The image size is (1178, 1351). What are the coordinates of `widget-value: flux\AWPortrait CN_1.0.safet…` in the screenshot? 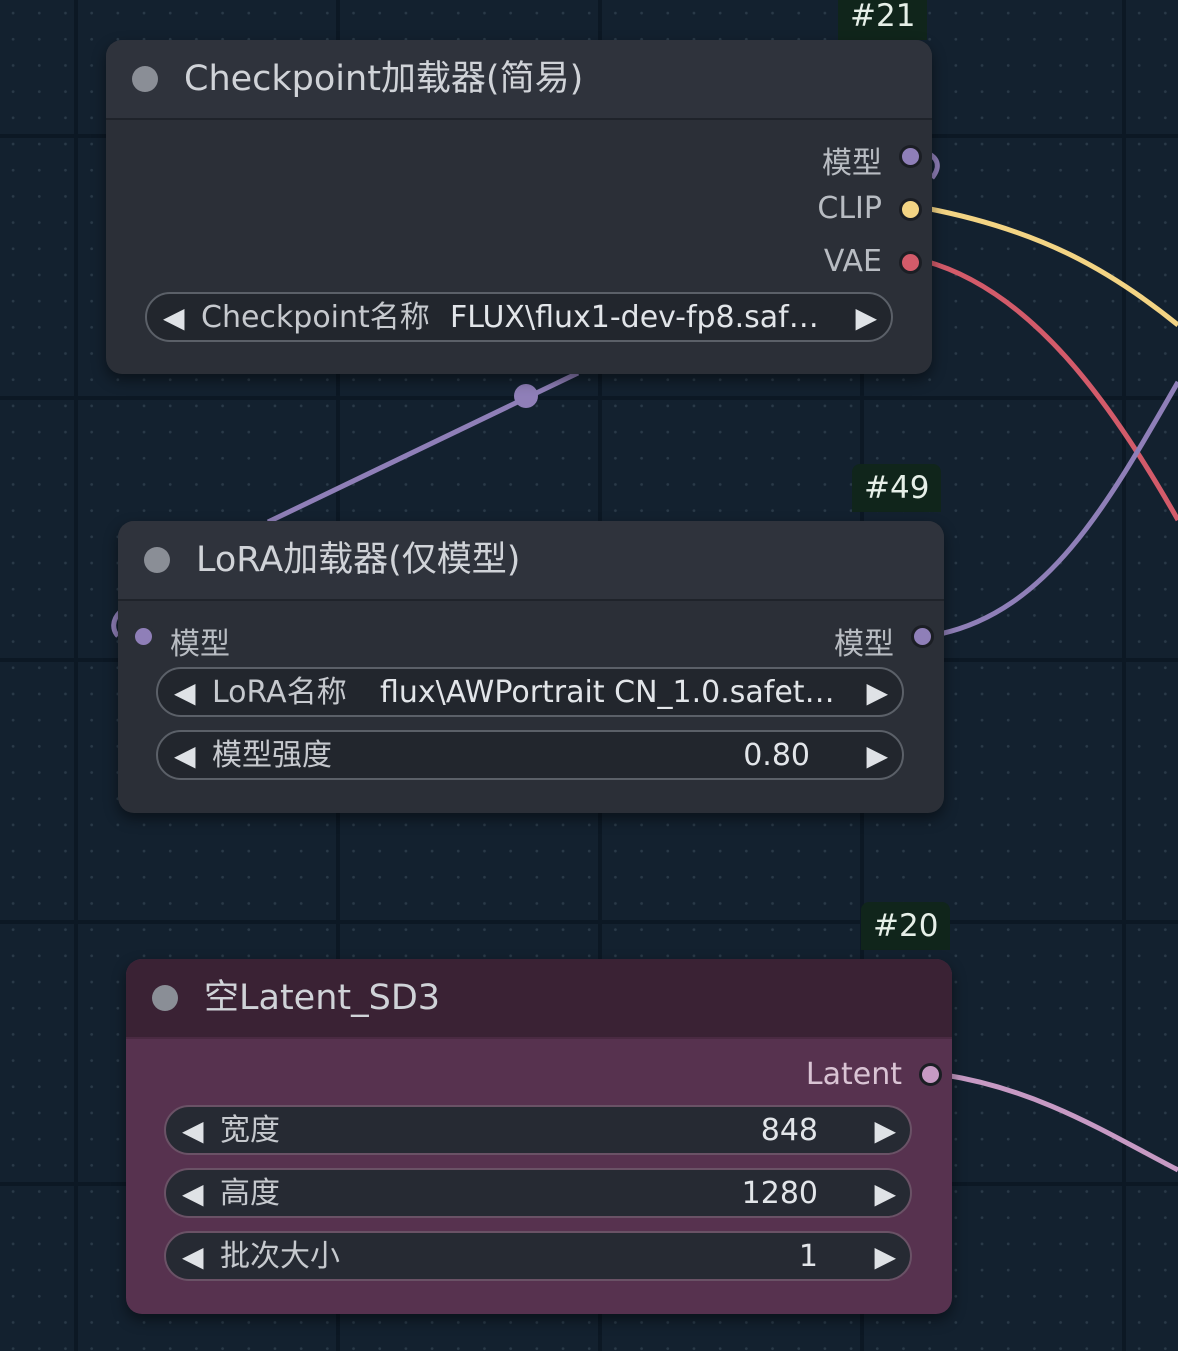 It's located at (607, 692).